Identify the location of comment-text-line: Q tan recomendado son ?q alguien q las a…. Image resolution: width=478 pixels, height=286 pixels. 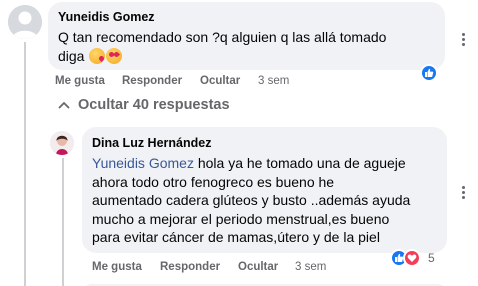
(222, 37).